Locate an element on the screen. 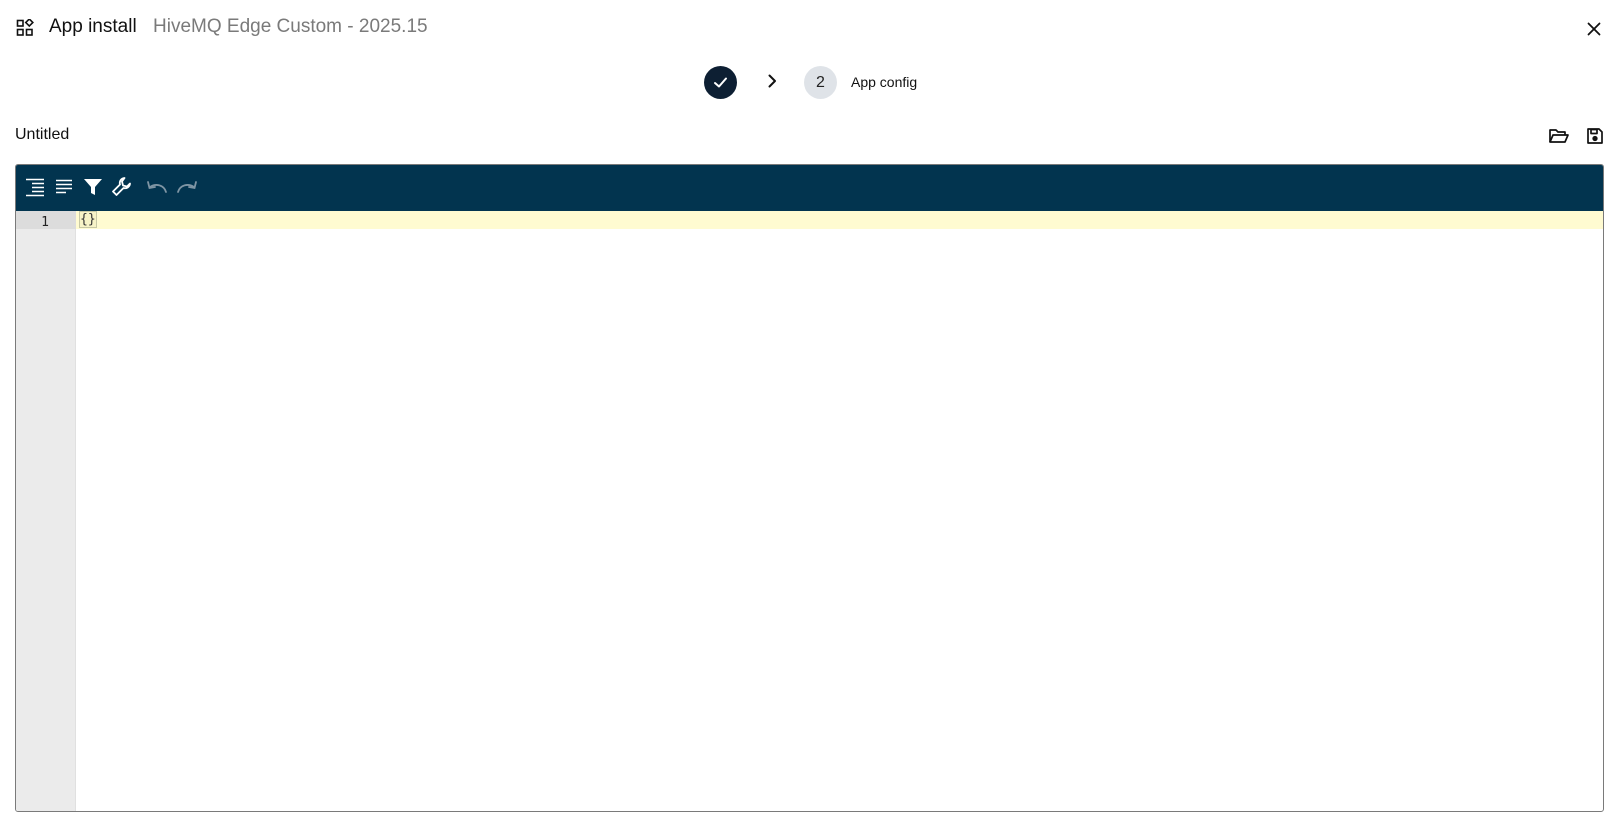 The height and width of the screenshot is (825, 1617). redo-icon is located at coordinates (187, 187).